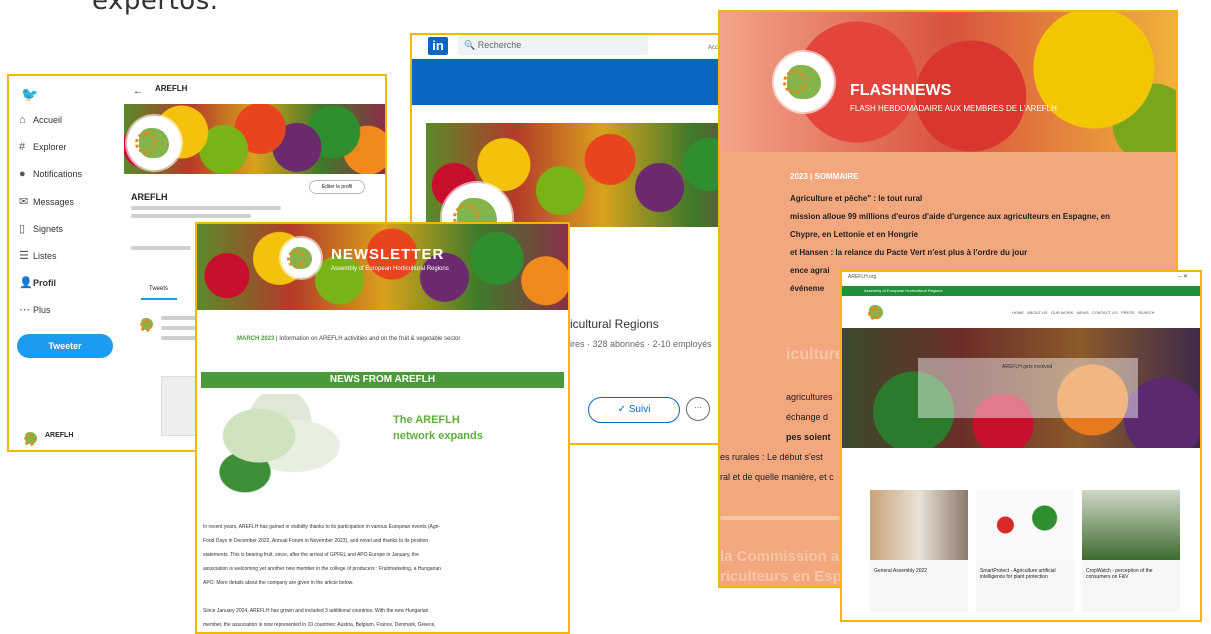 The width and height of the screenshot is (1211, 634). What do you see at coordinates (24, 202) in the screenshot?
I see `mail-icon: ✉` at bounding box center [24, 202].